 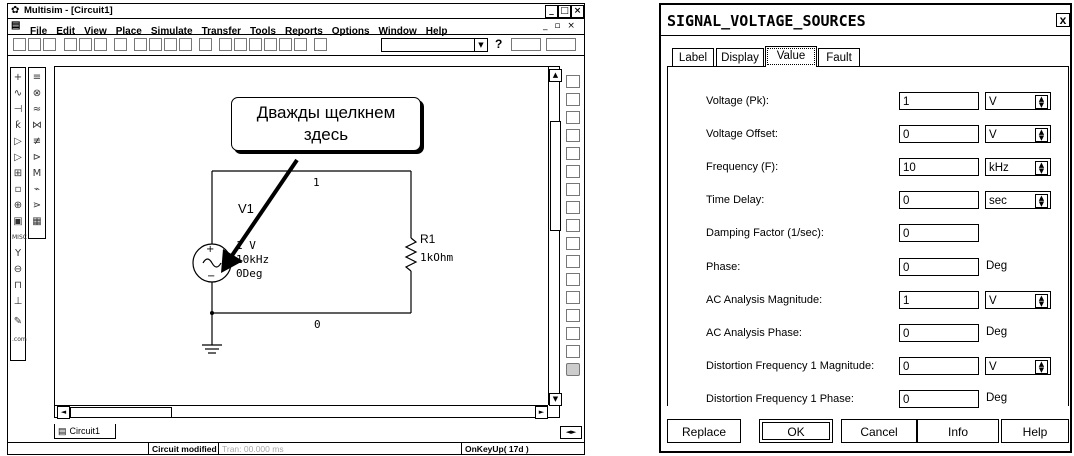 I want to click on probe-tool-icon, so click(x=573, y=369).